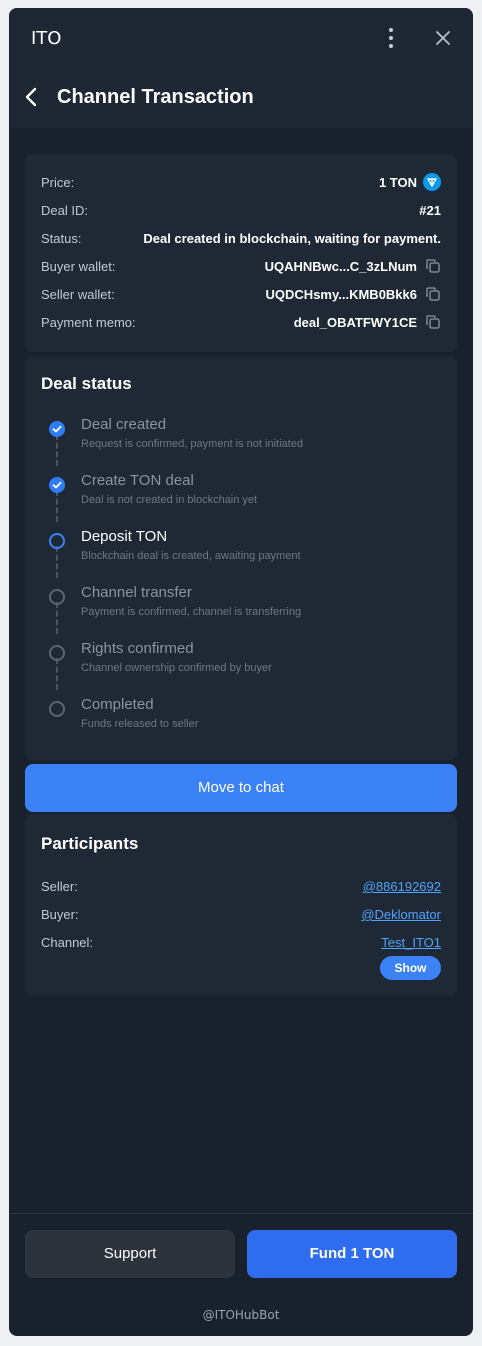 Image resolution: width=482 pixels, height=1346 pixels. I want to click on seller-wallet-value: UQDCHsmy...KMB0Bkk6, so click(341, 294).